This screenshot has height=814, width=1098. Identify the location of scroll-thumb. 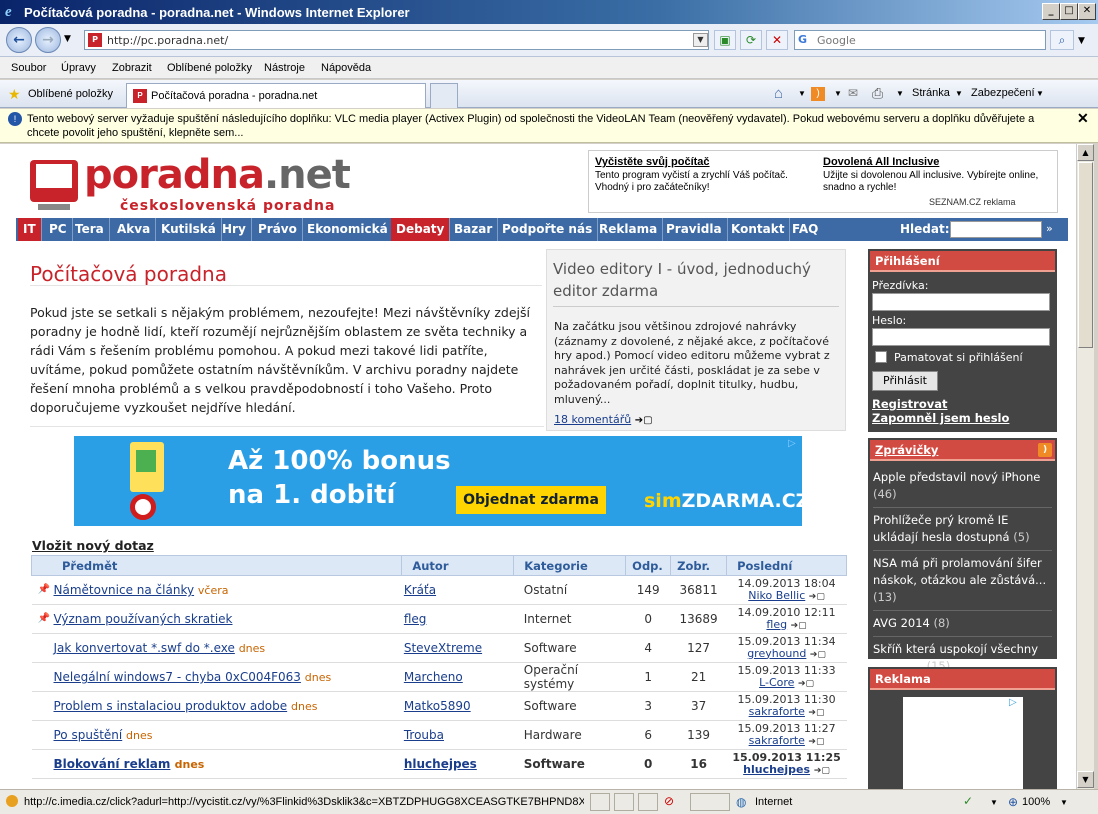
(1085, 255).